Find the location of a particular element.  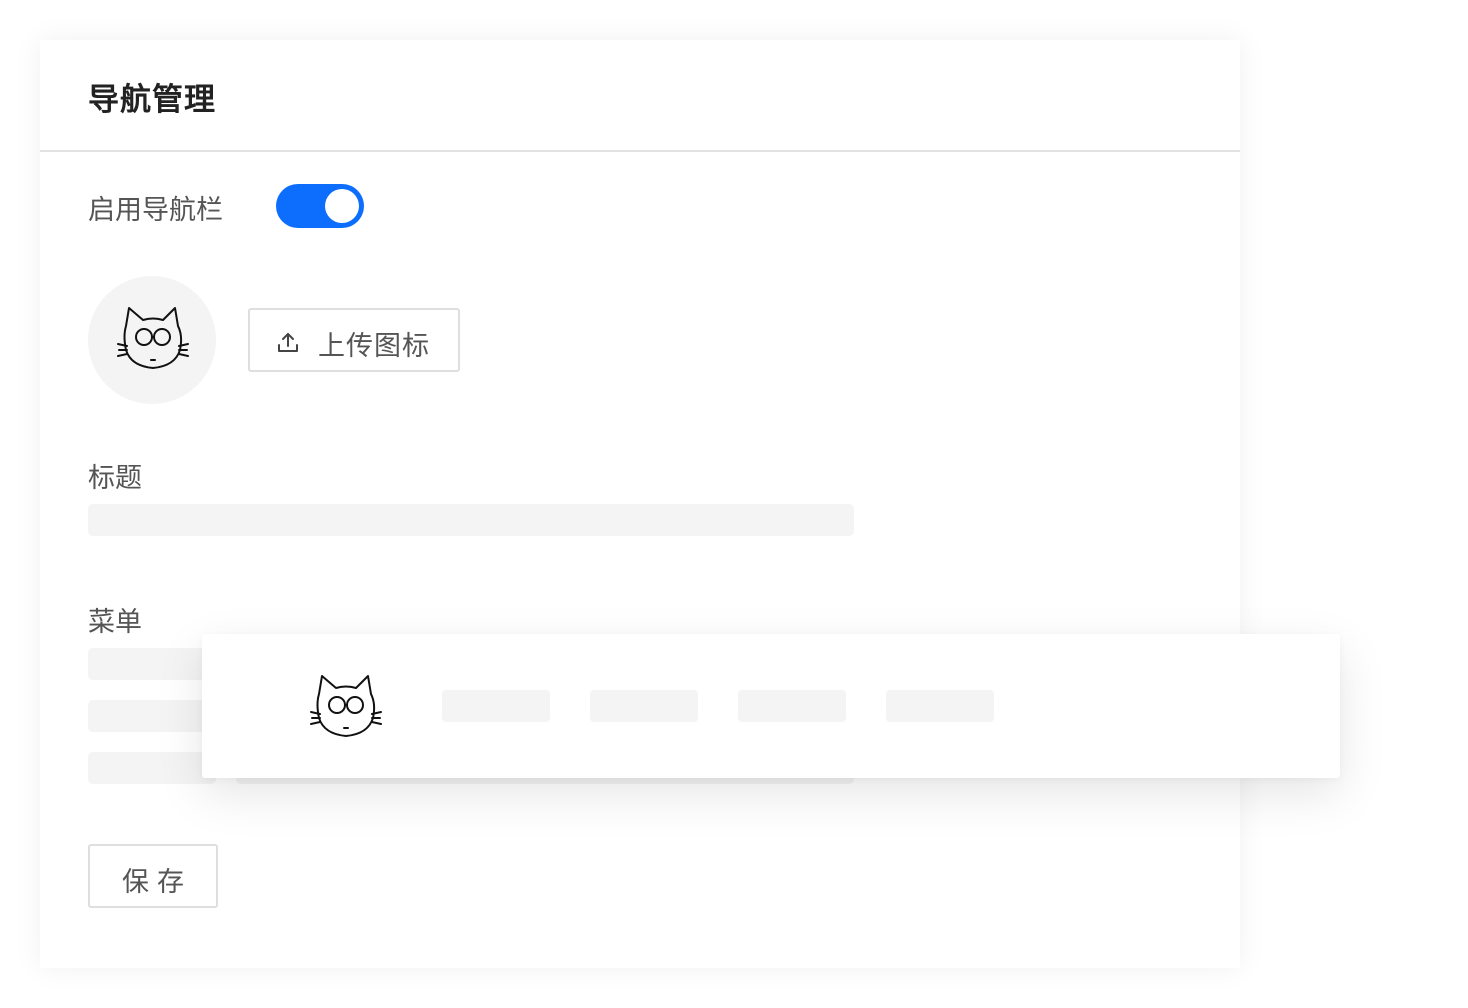

enable-navbar-label: 启用导航栏 is located at coordinates (155, 210).